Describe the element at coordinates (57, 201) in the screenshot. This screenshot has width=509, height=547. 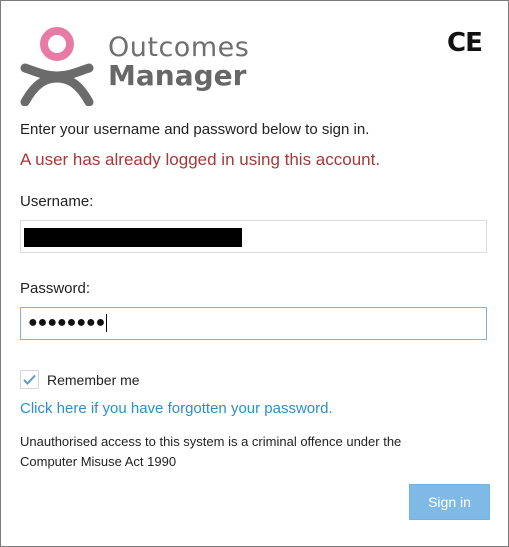
I see `username-label: Username:` at that location.